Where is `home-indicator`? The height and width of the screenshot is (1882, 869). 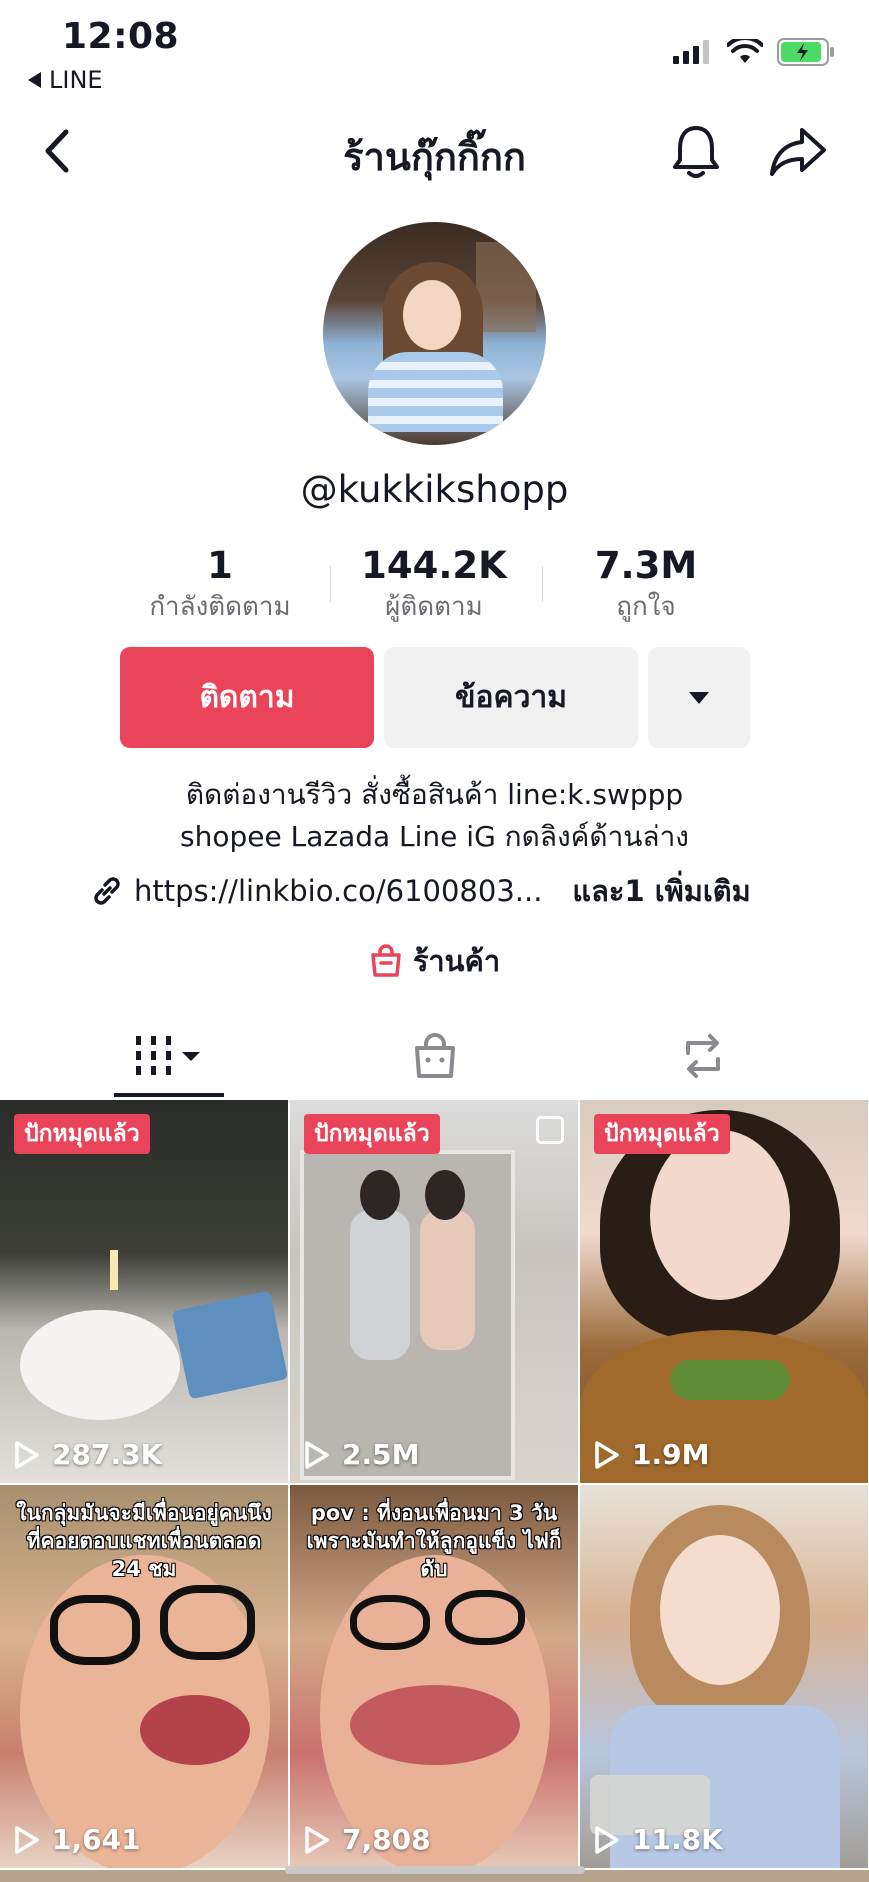 home-indicator is located at coordinates (435, 1870).